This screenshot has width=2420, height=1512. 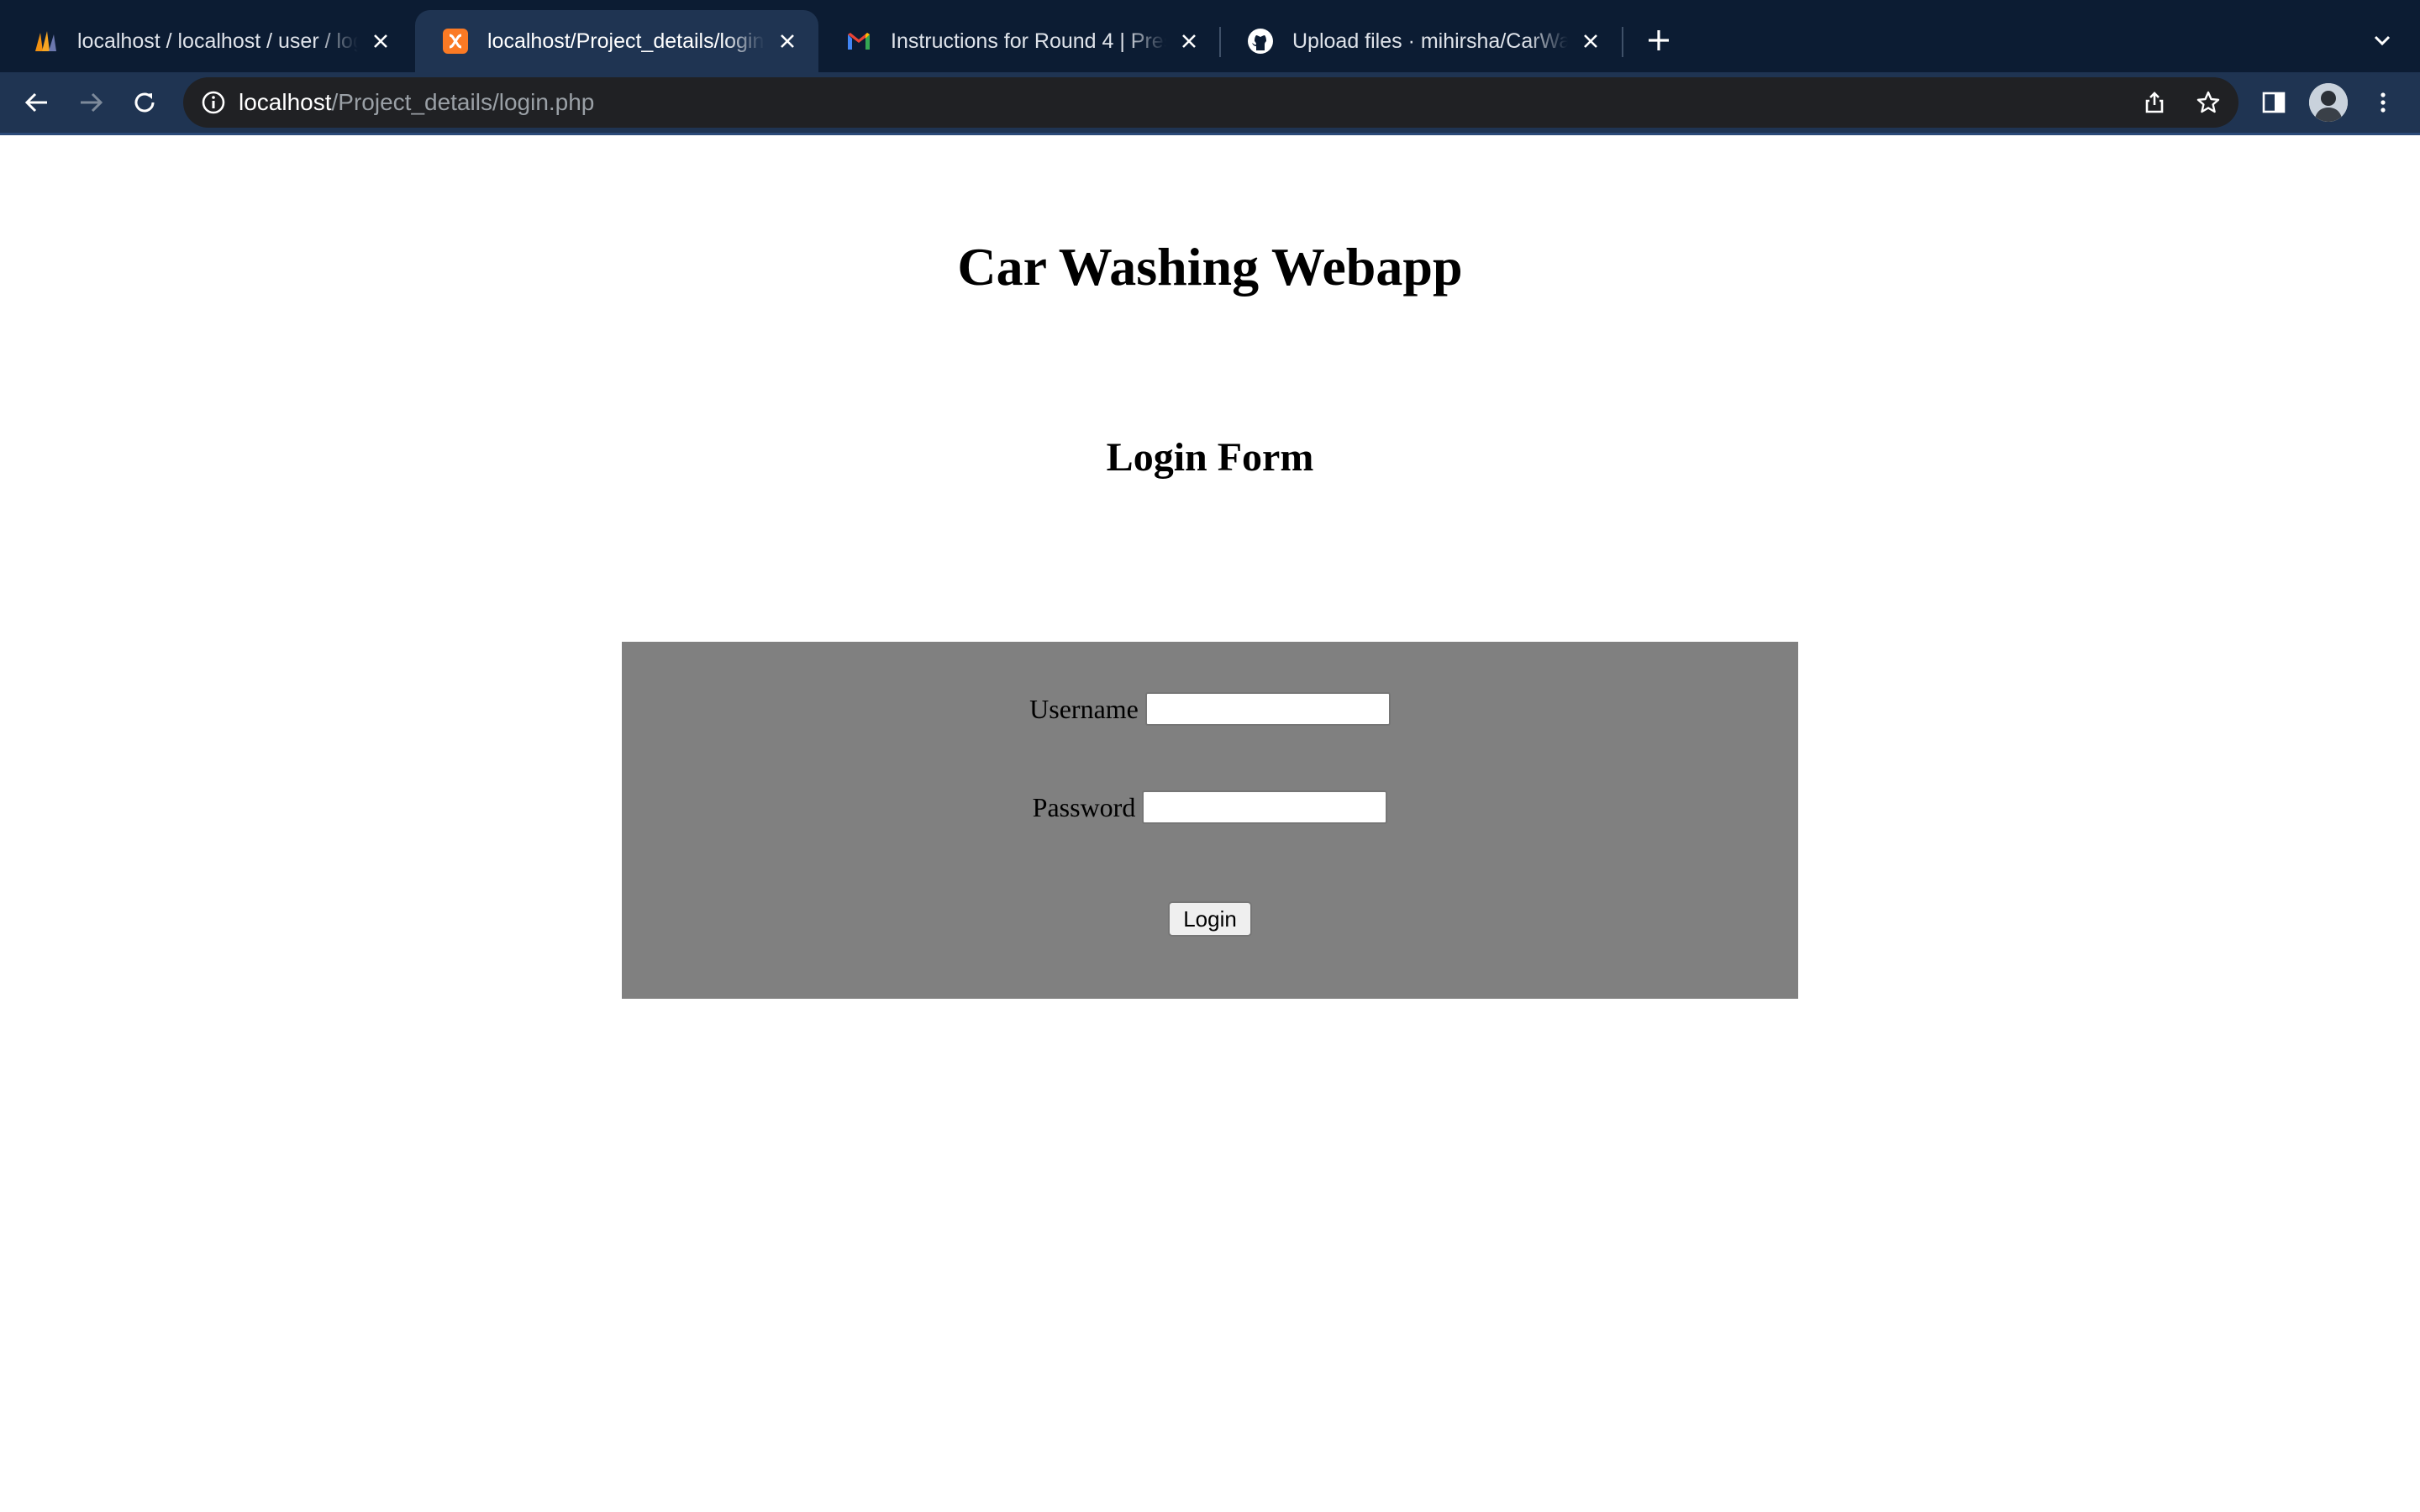 I want to click on side-panel-button, so click(x=2274, y=102).